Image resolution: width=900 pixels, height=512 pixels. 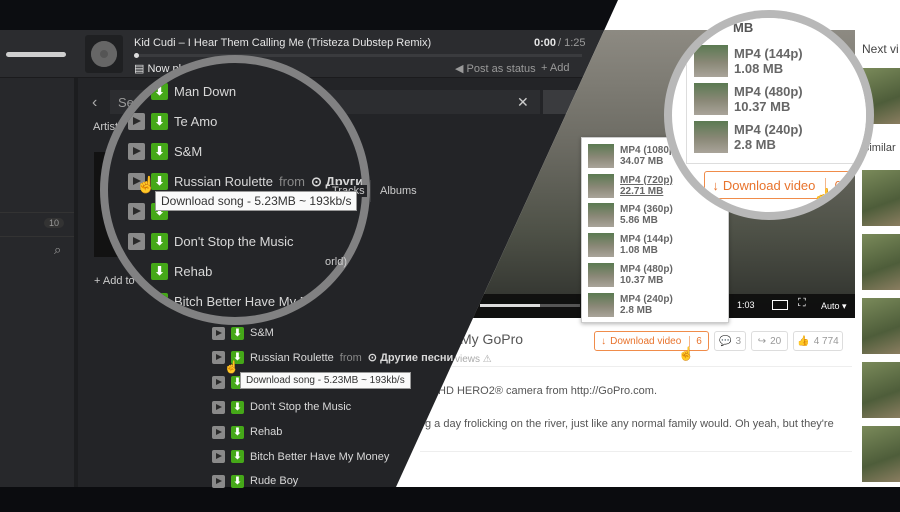 What do you see at coordinates (530, 305) in the screenshot?
I see `video-progress` at bounding box center [530, 305].